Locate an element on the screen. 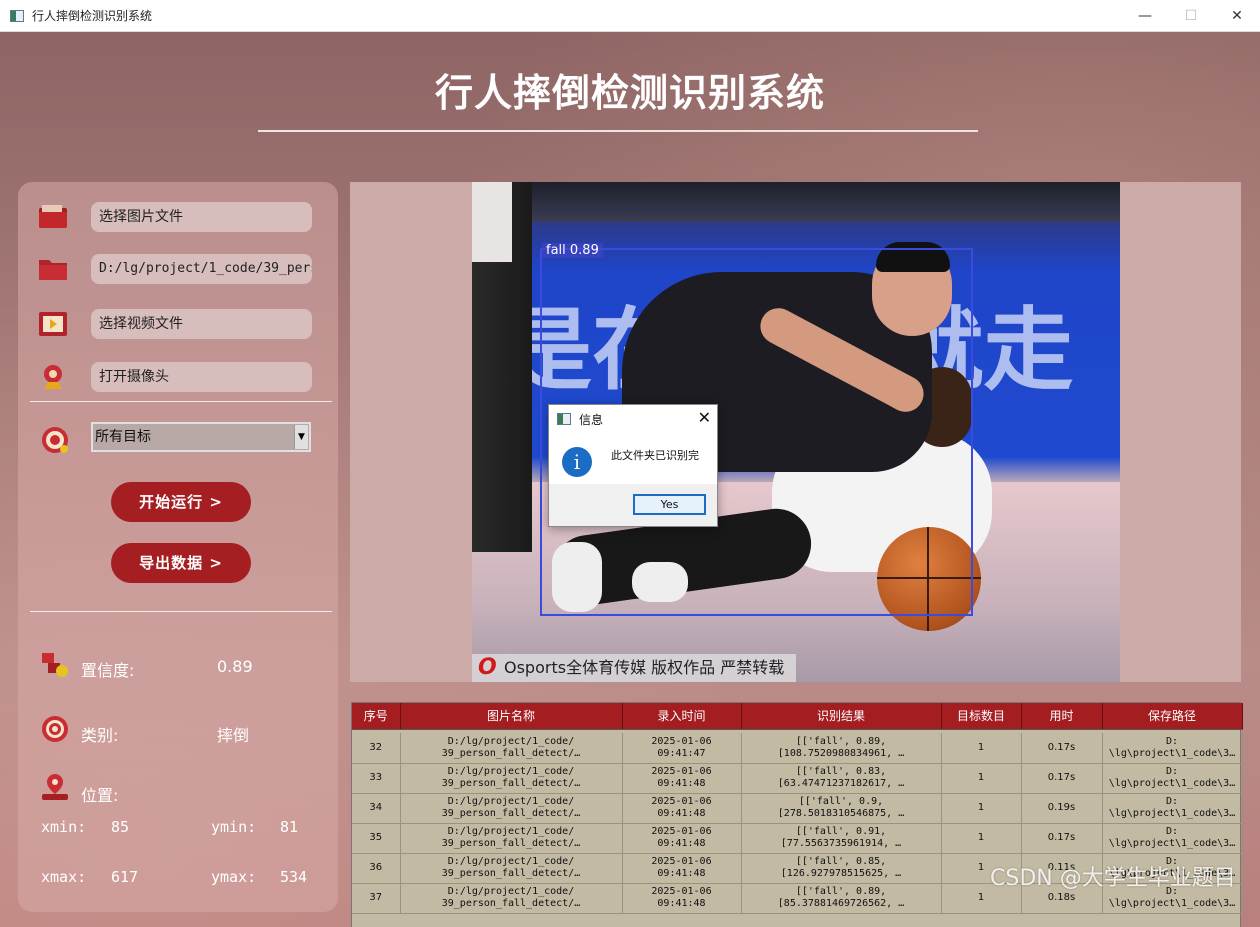 This screenshot has width=1260, height=927. select-video-row: 选择视频文件 is located at coordinates (178, 325).